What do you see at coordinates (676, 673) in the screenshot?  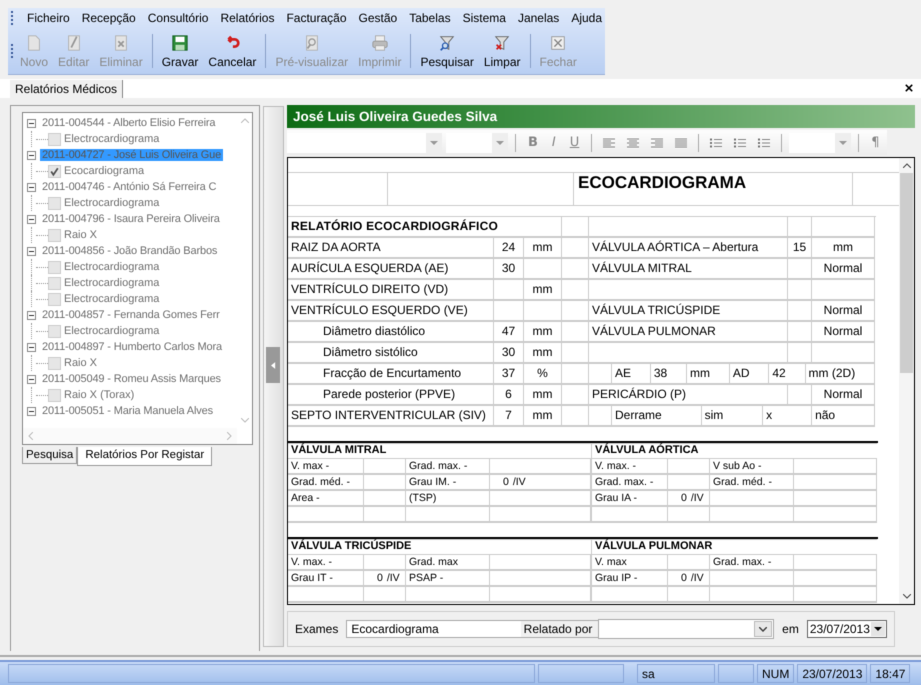 I see `status-user: sa` at bounding box center [676, 673].